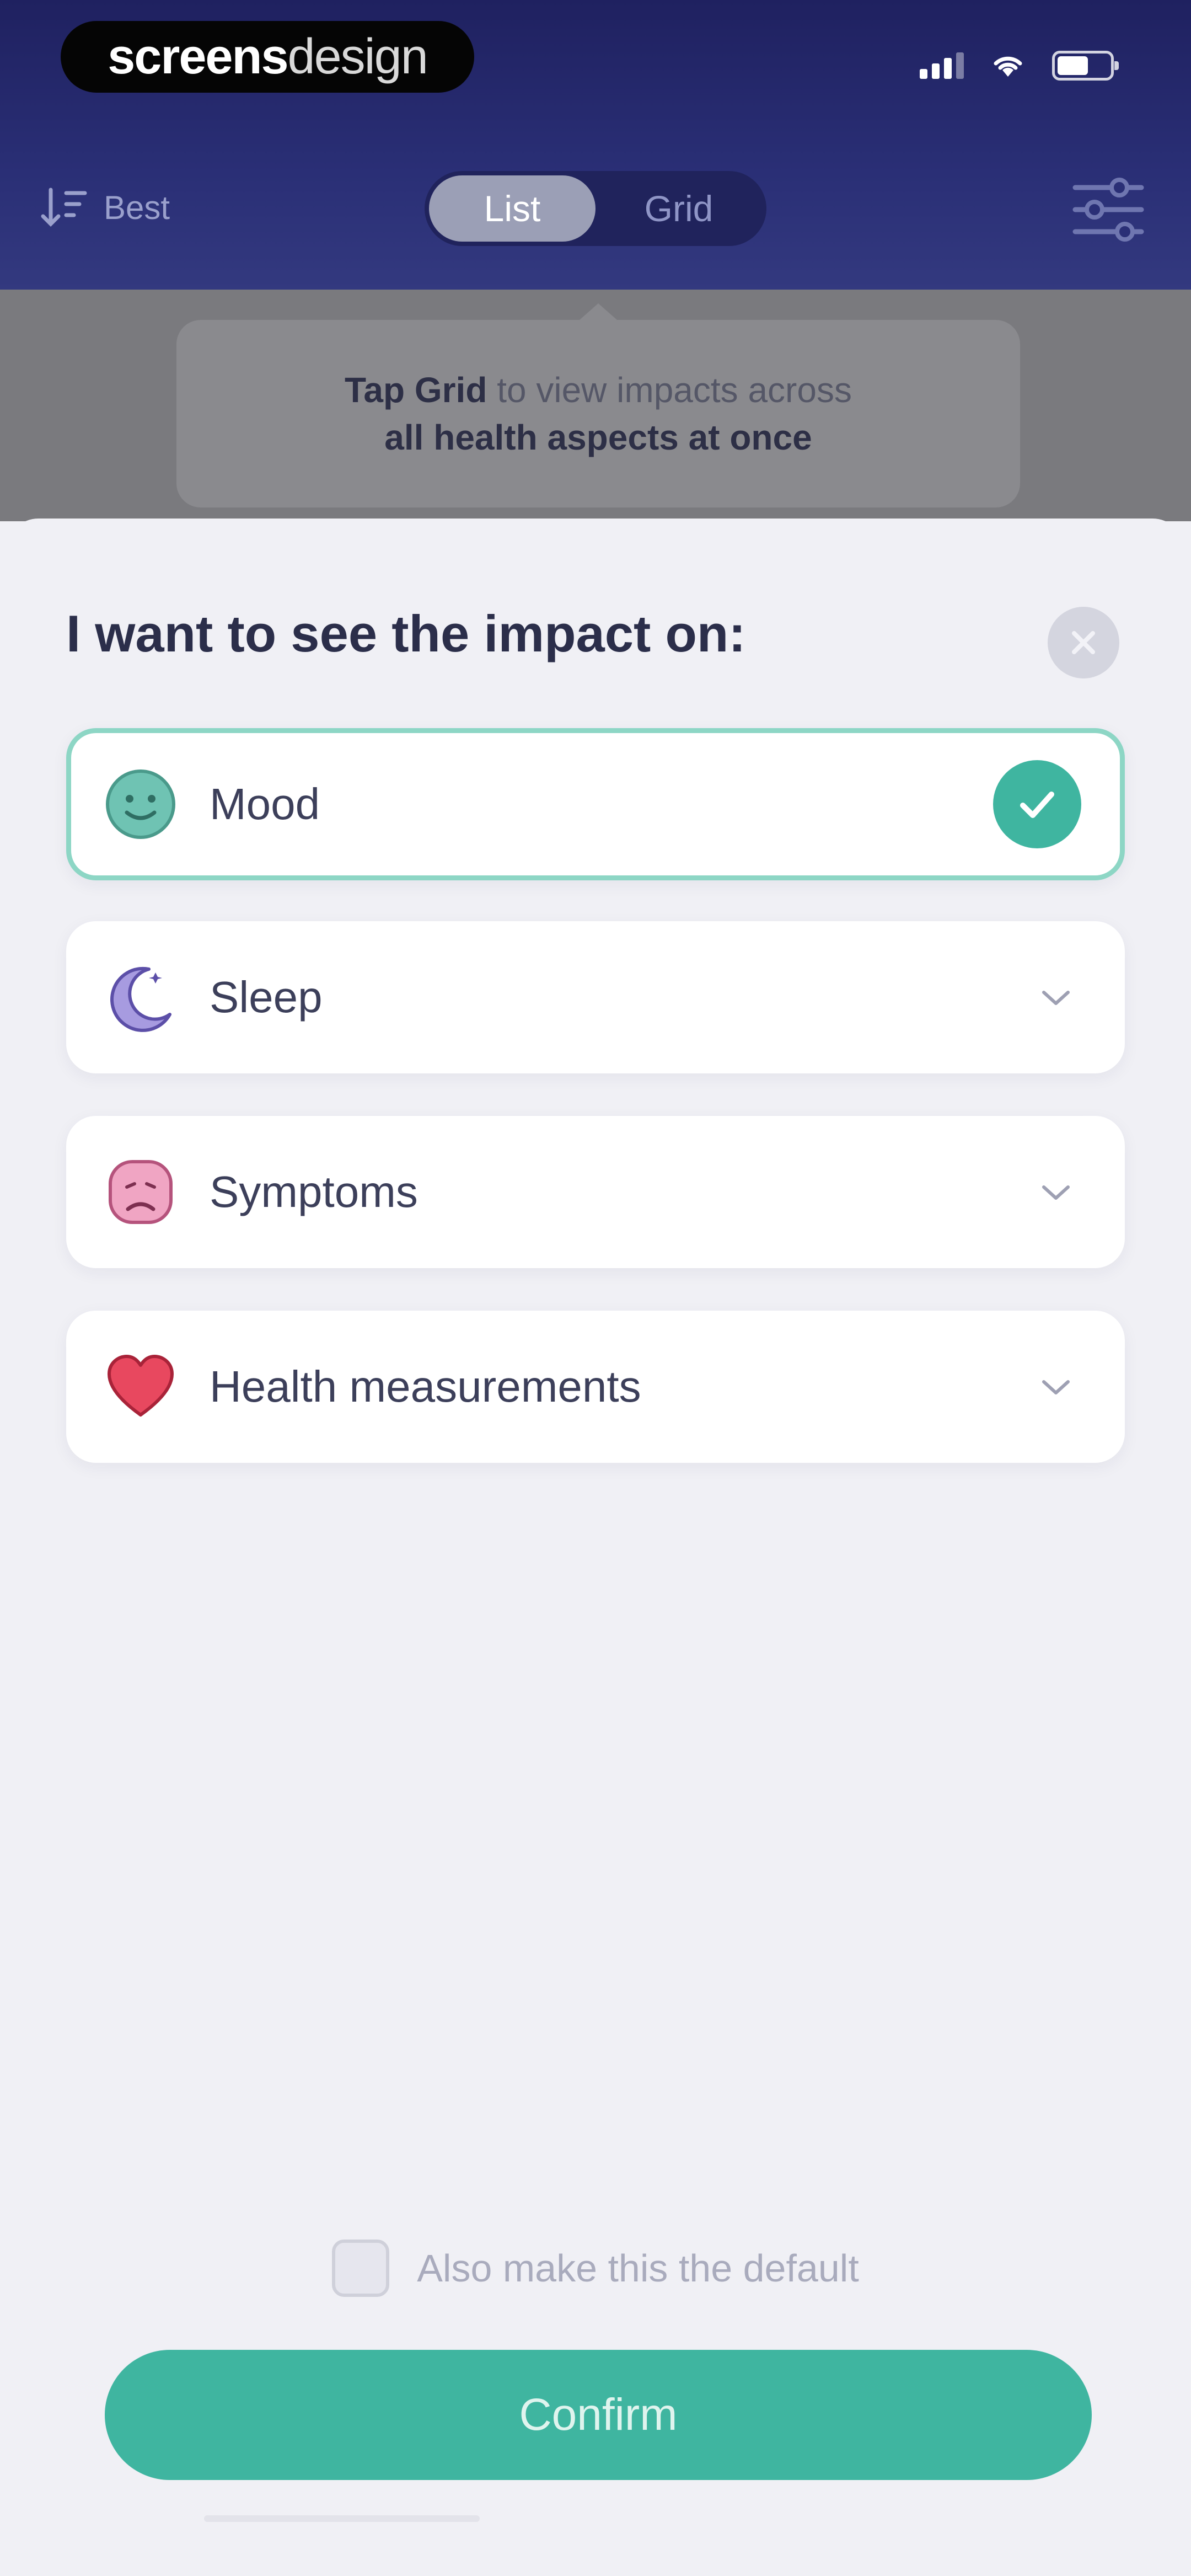  I want to click on sort-button: Best, so click(104, 207).